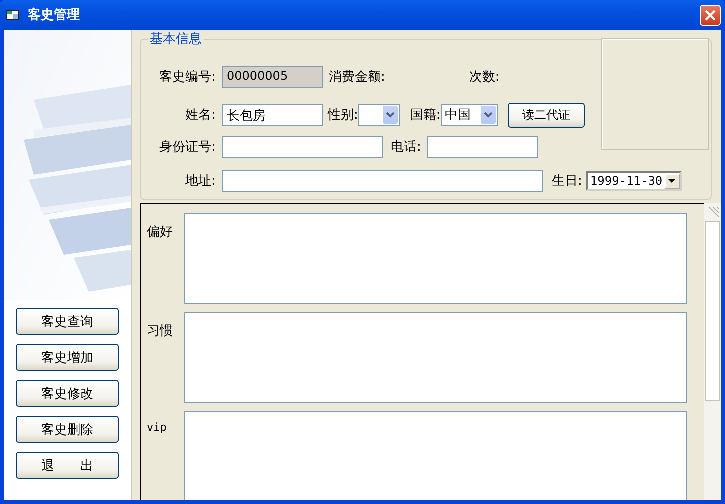  I want to click on scrollbar-thumb, so click(712, 311).